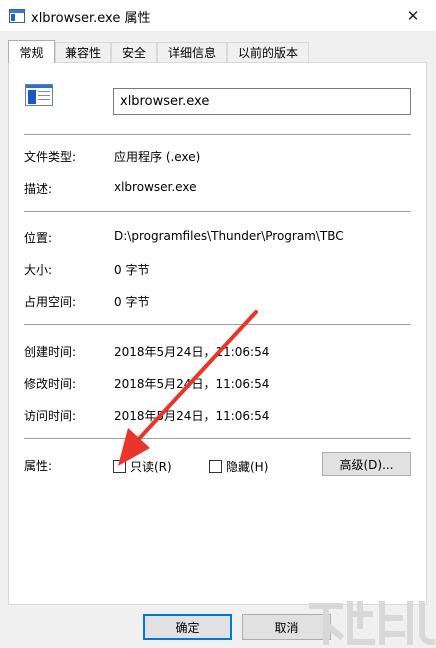  I want to click on modified-label: 修改时间:, so click(50, 384).